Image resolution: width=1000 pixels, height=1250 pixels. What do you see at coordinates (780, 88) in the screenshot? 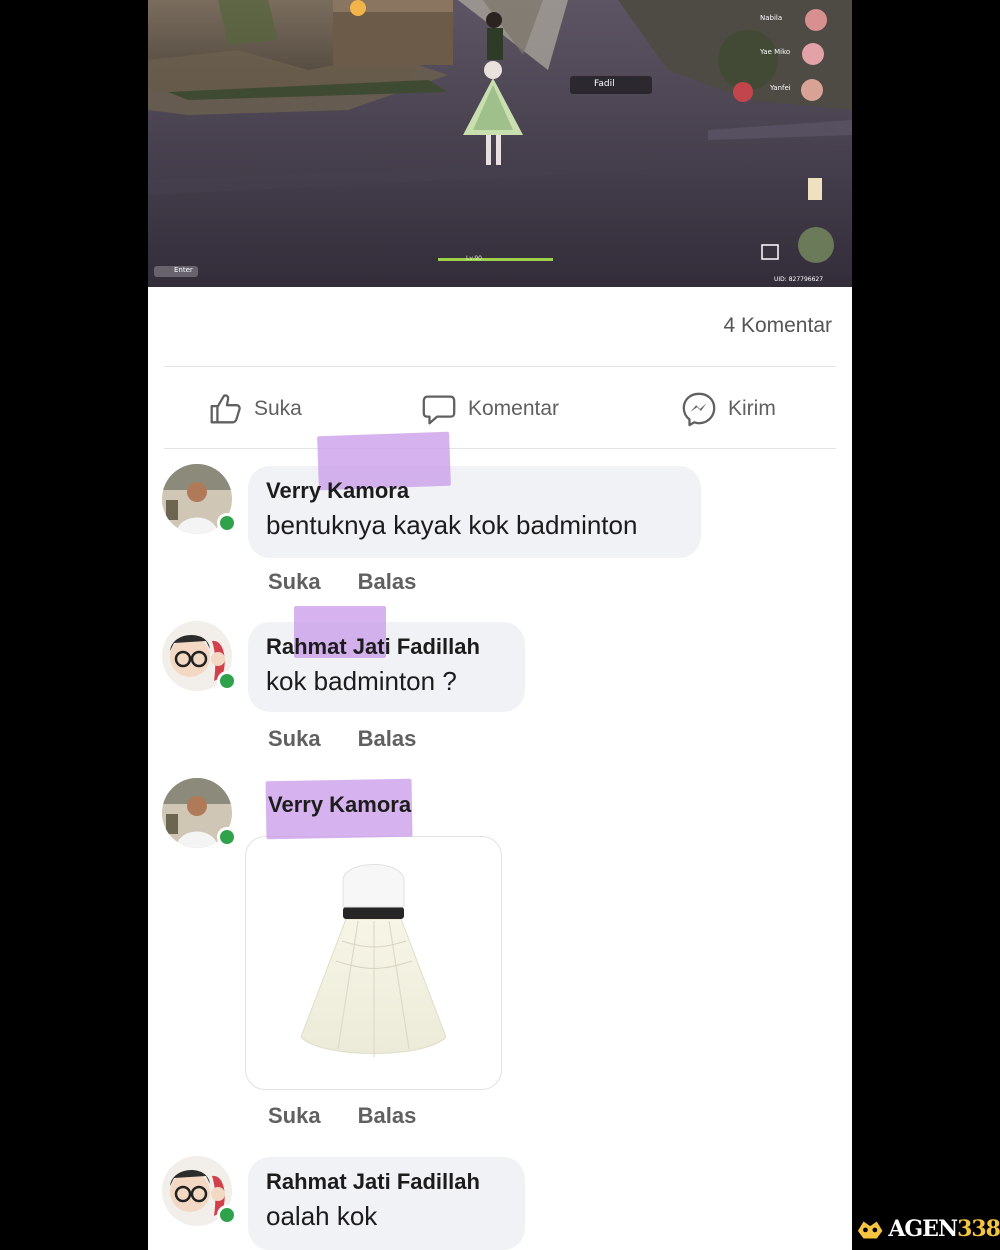
I see `party-member-3: Yanfei` at bounding box center [780, 88].